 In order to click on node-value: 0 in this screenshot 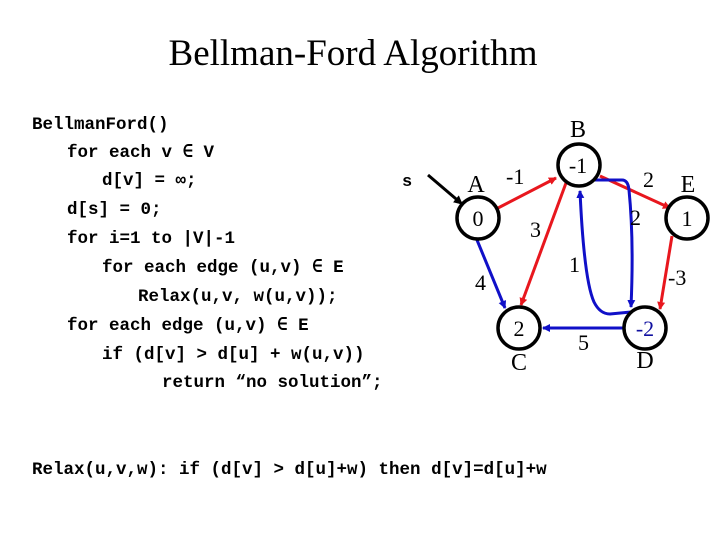, I will do `click(478, 218)`.